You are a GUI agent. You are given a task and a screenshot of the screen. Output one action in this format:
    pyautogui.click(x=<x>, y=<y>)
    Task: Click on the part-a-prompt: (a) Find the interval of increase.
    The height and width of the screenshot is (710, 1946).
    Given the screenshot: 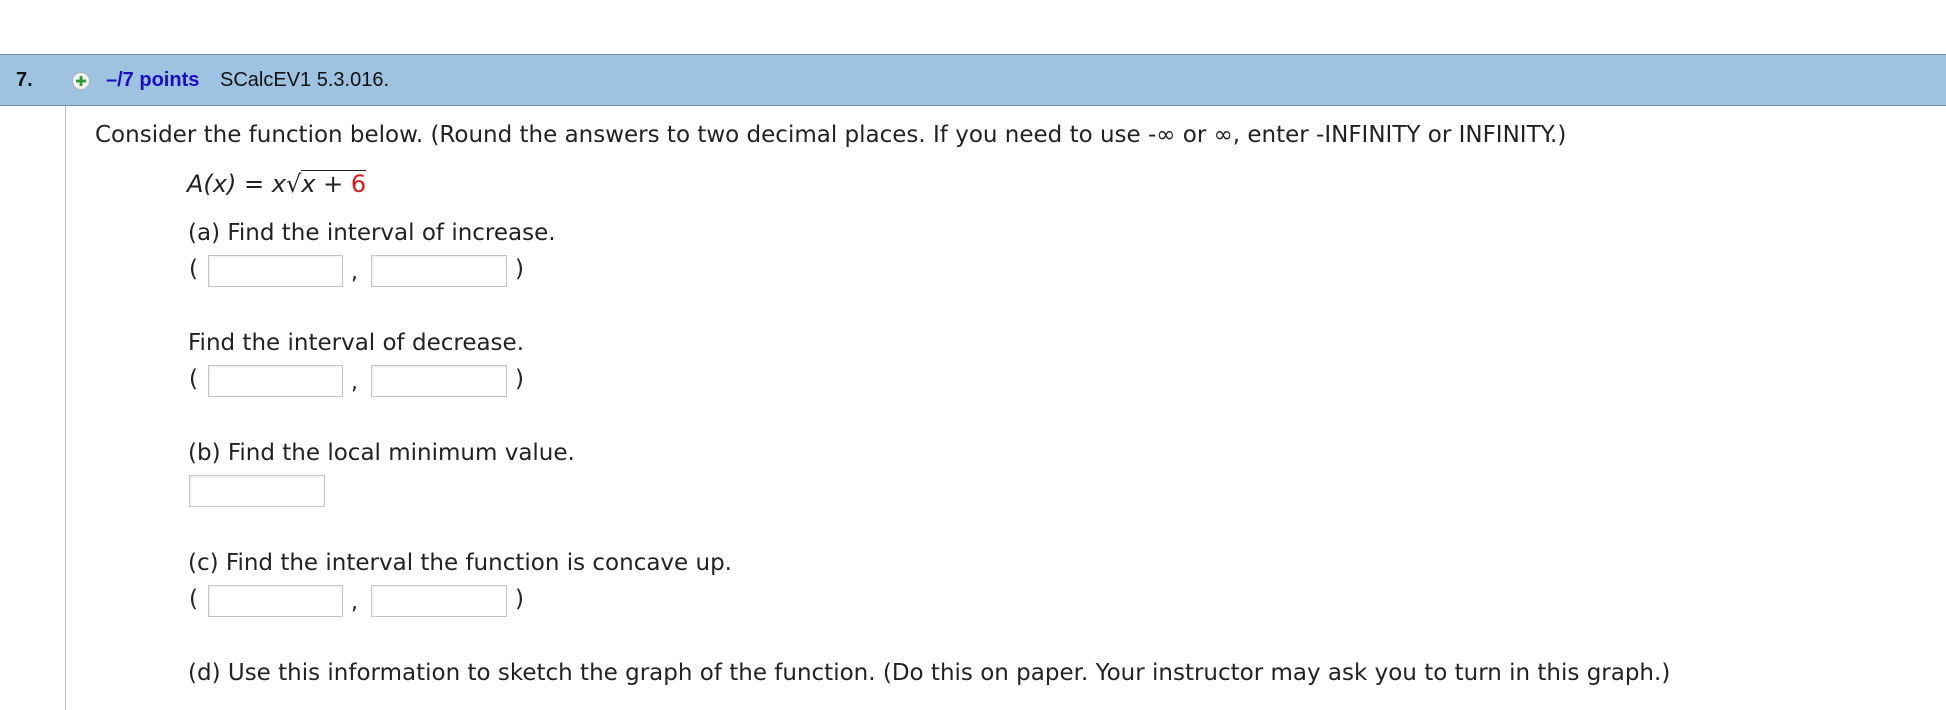 What is the action you would take?
    pyautogui.click(x=372, y=233)
    